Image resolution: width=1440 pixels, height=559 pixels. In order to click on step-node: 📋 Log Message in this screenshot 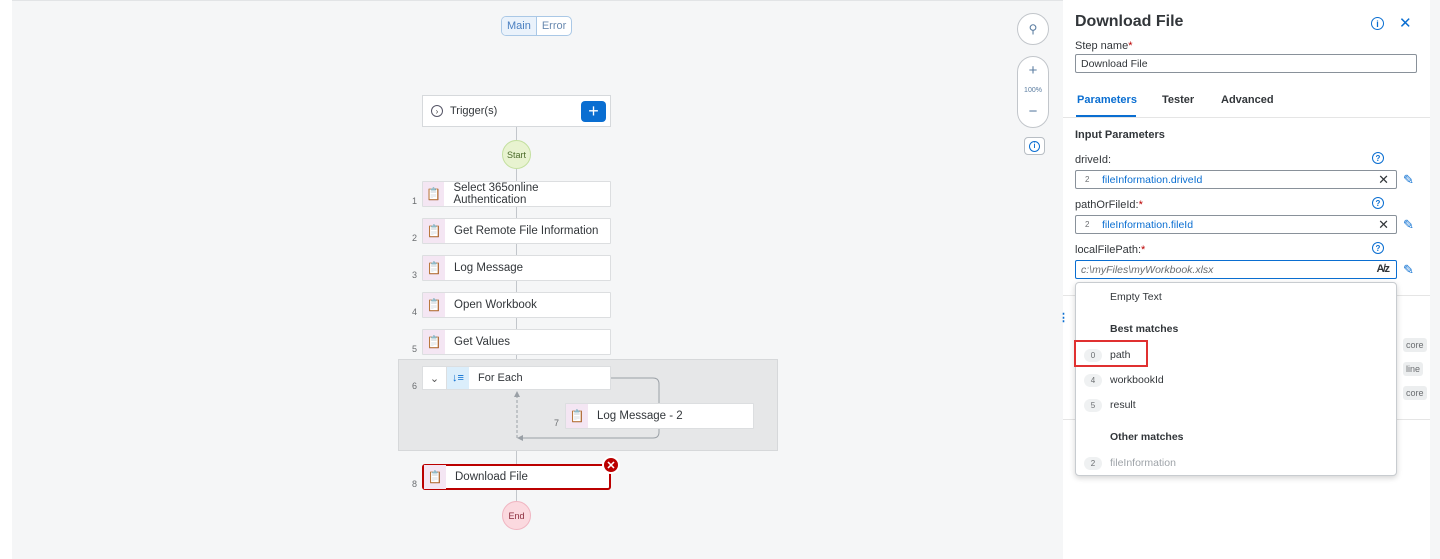, I will do `click(516, 268)`.